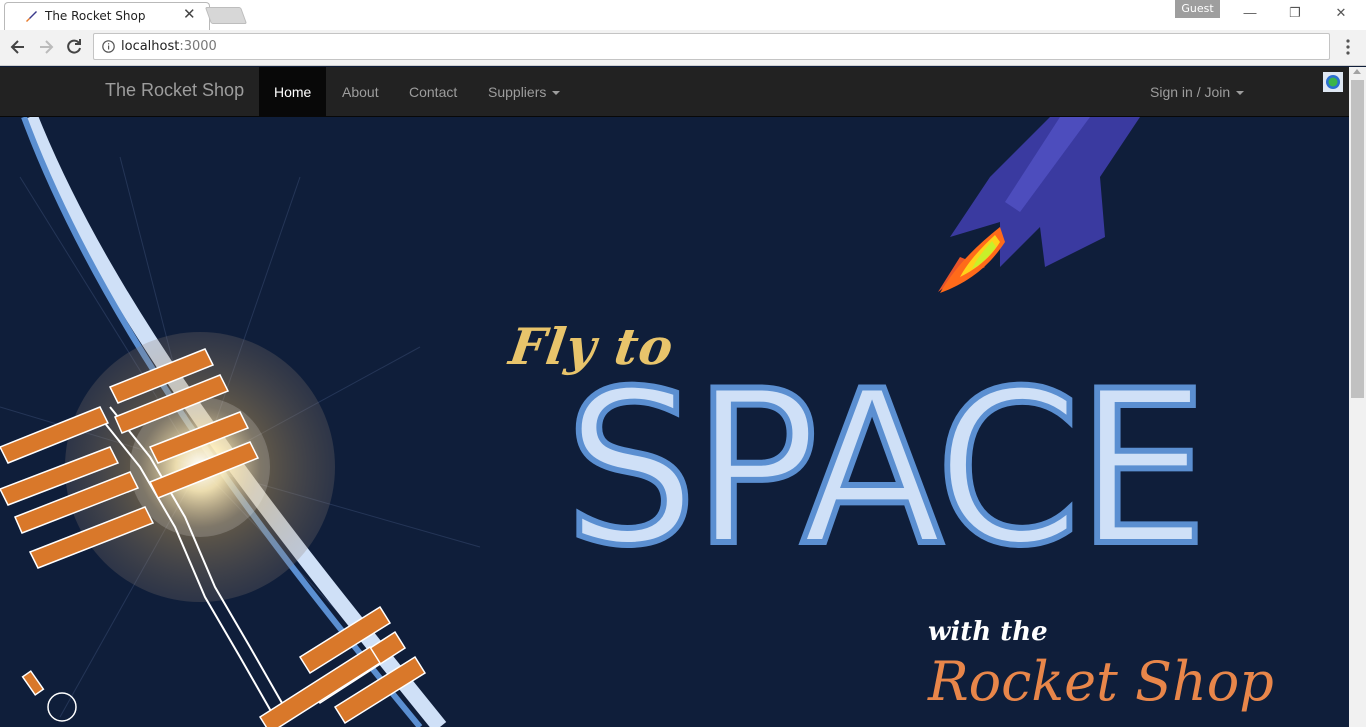 This screenshot has height=727, width=1366. What do you see at coordinates (1357, 239) in the screenshot?
I see `scrollbar-thumb` at bounding box center [1357, 239].